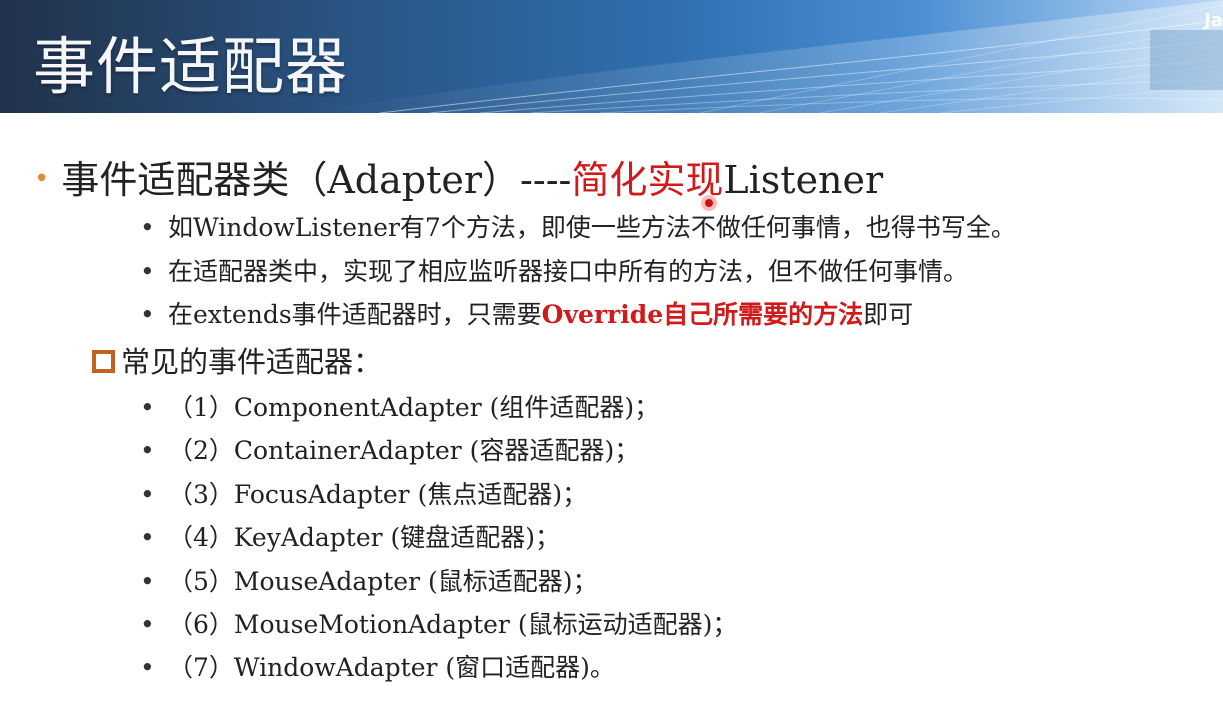  I want to click on sub-point-3: • 在extends事件适配器时，只需要Override自己所需要的方法即可, so click(526, 313).